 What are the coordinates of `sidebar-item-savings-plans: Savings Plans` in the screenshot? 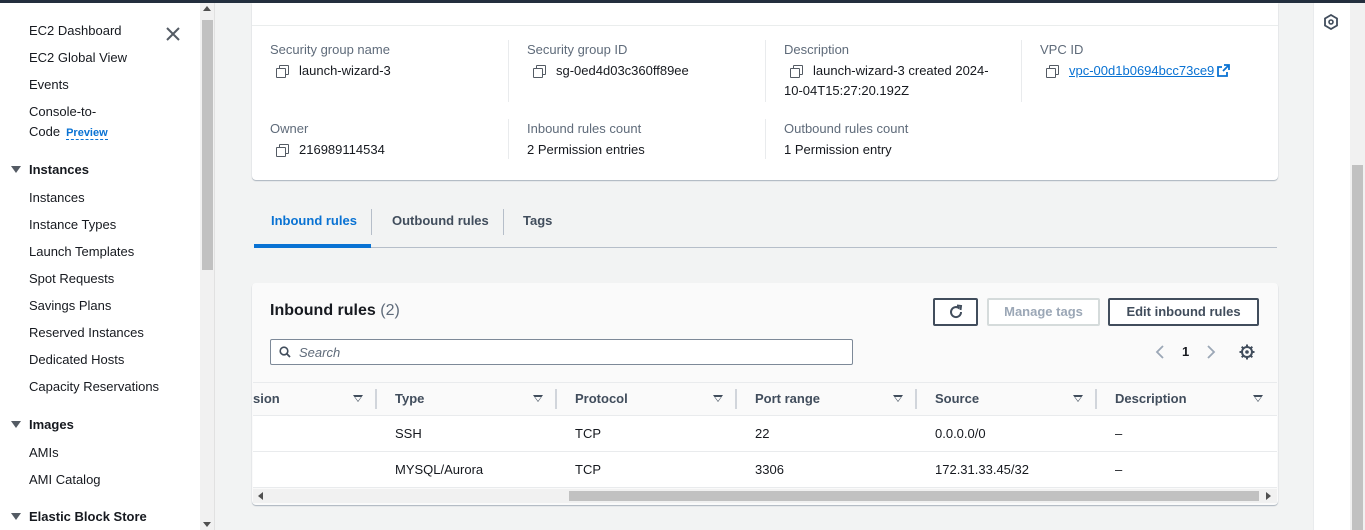 It's located at (70, 306).